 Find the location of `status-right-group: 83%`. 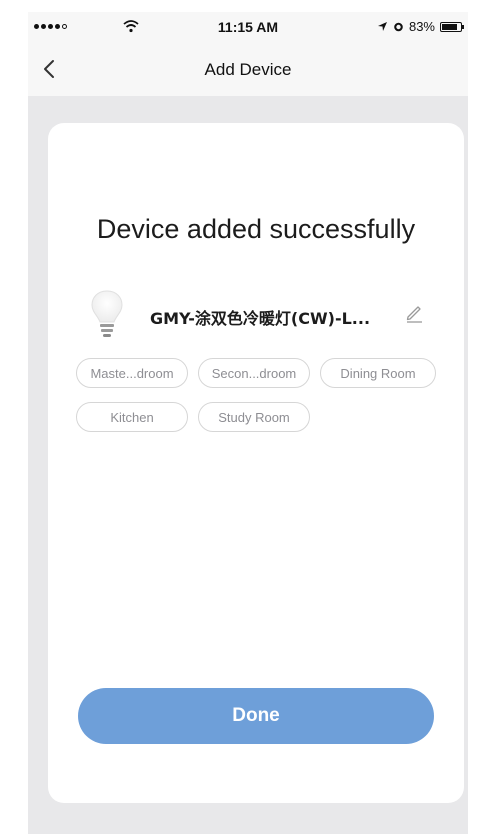

status-right-group: 83% is located at coordinates (420, 26).